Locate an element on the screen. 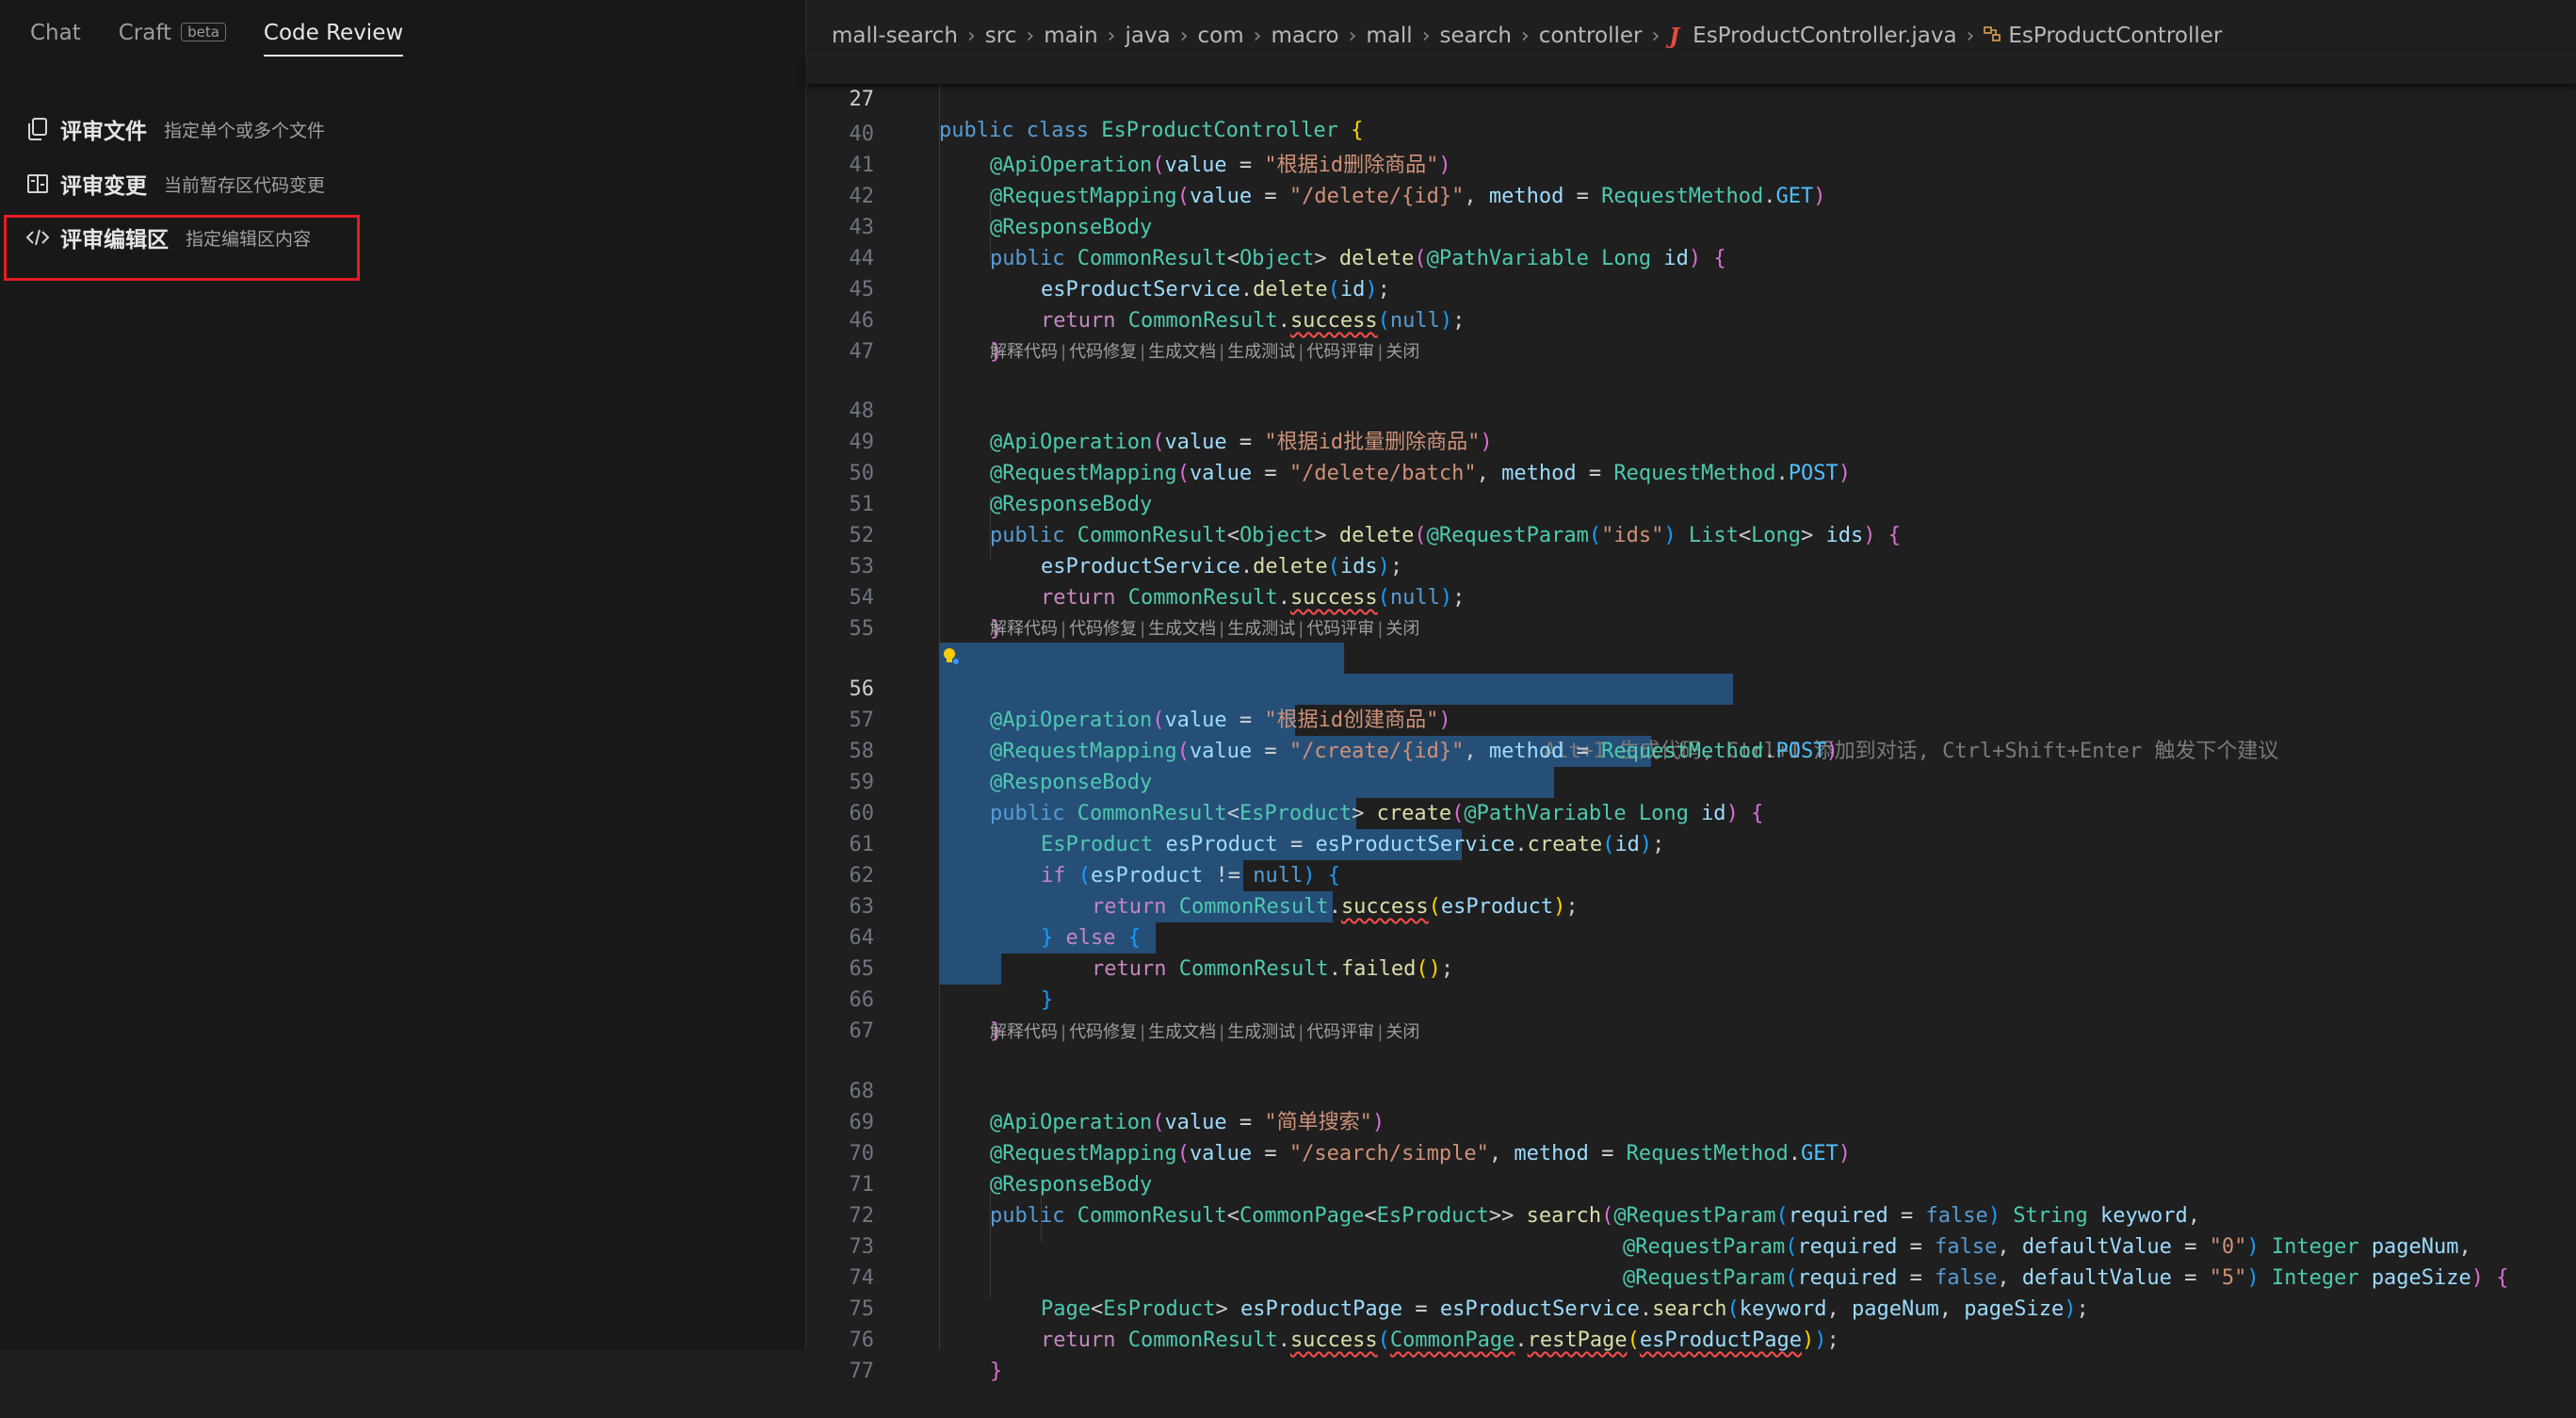 The width and height of the screenshot is (2576, 1418). breadcrumb-item: macro is located at coordinates (1304, 36).